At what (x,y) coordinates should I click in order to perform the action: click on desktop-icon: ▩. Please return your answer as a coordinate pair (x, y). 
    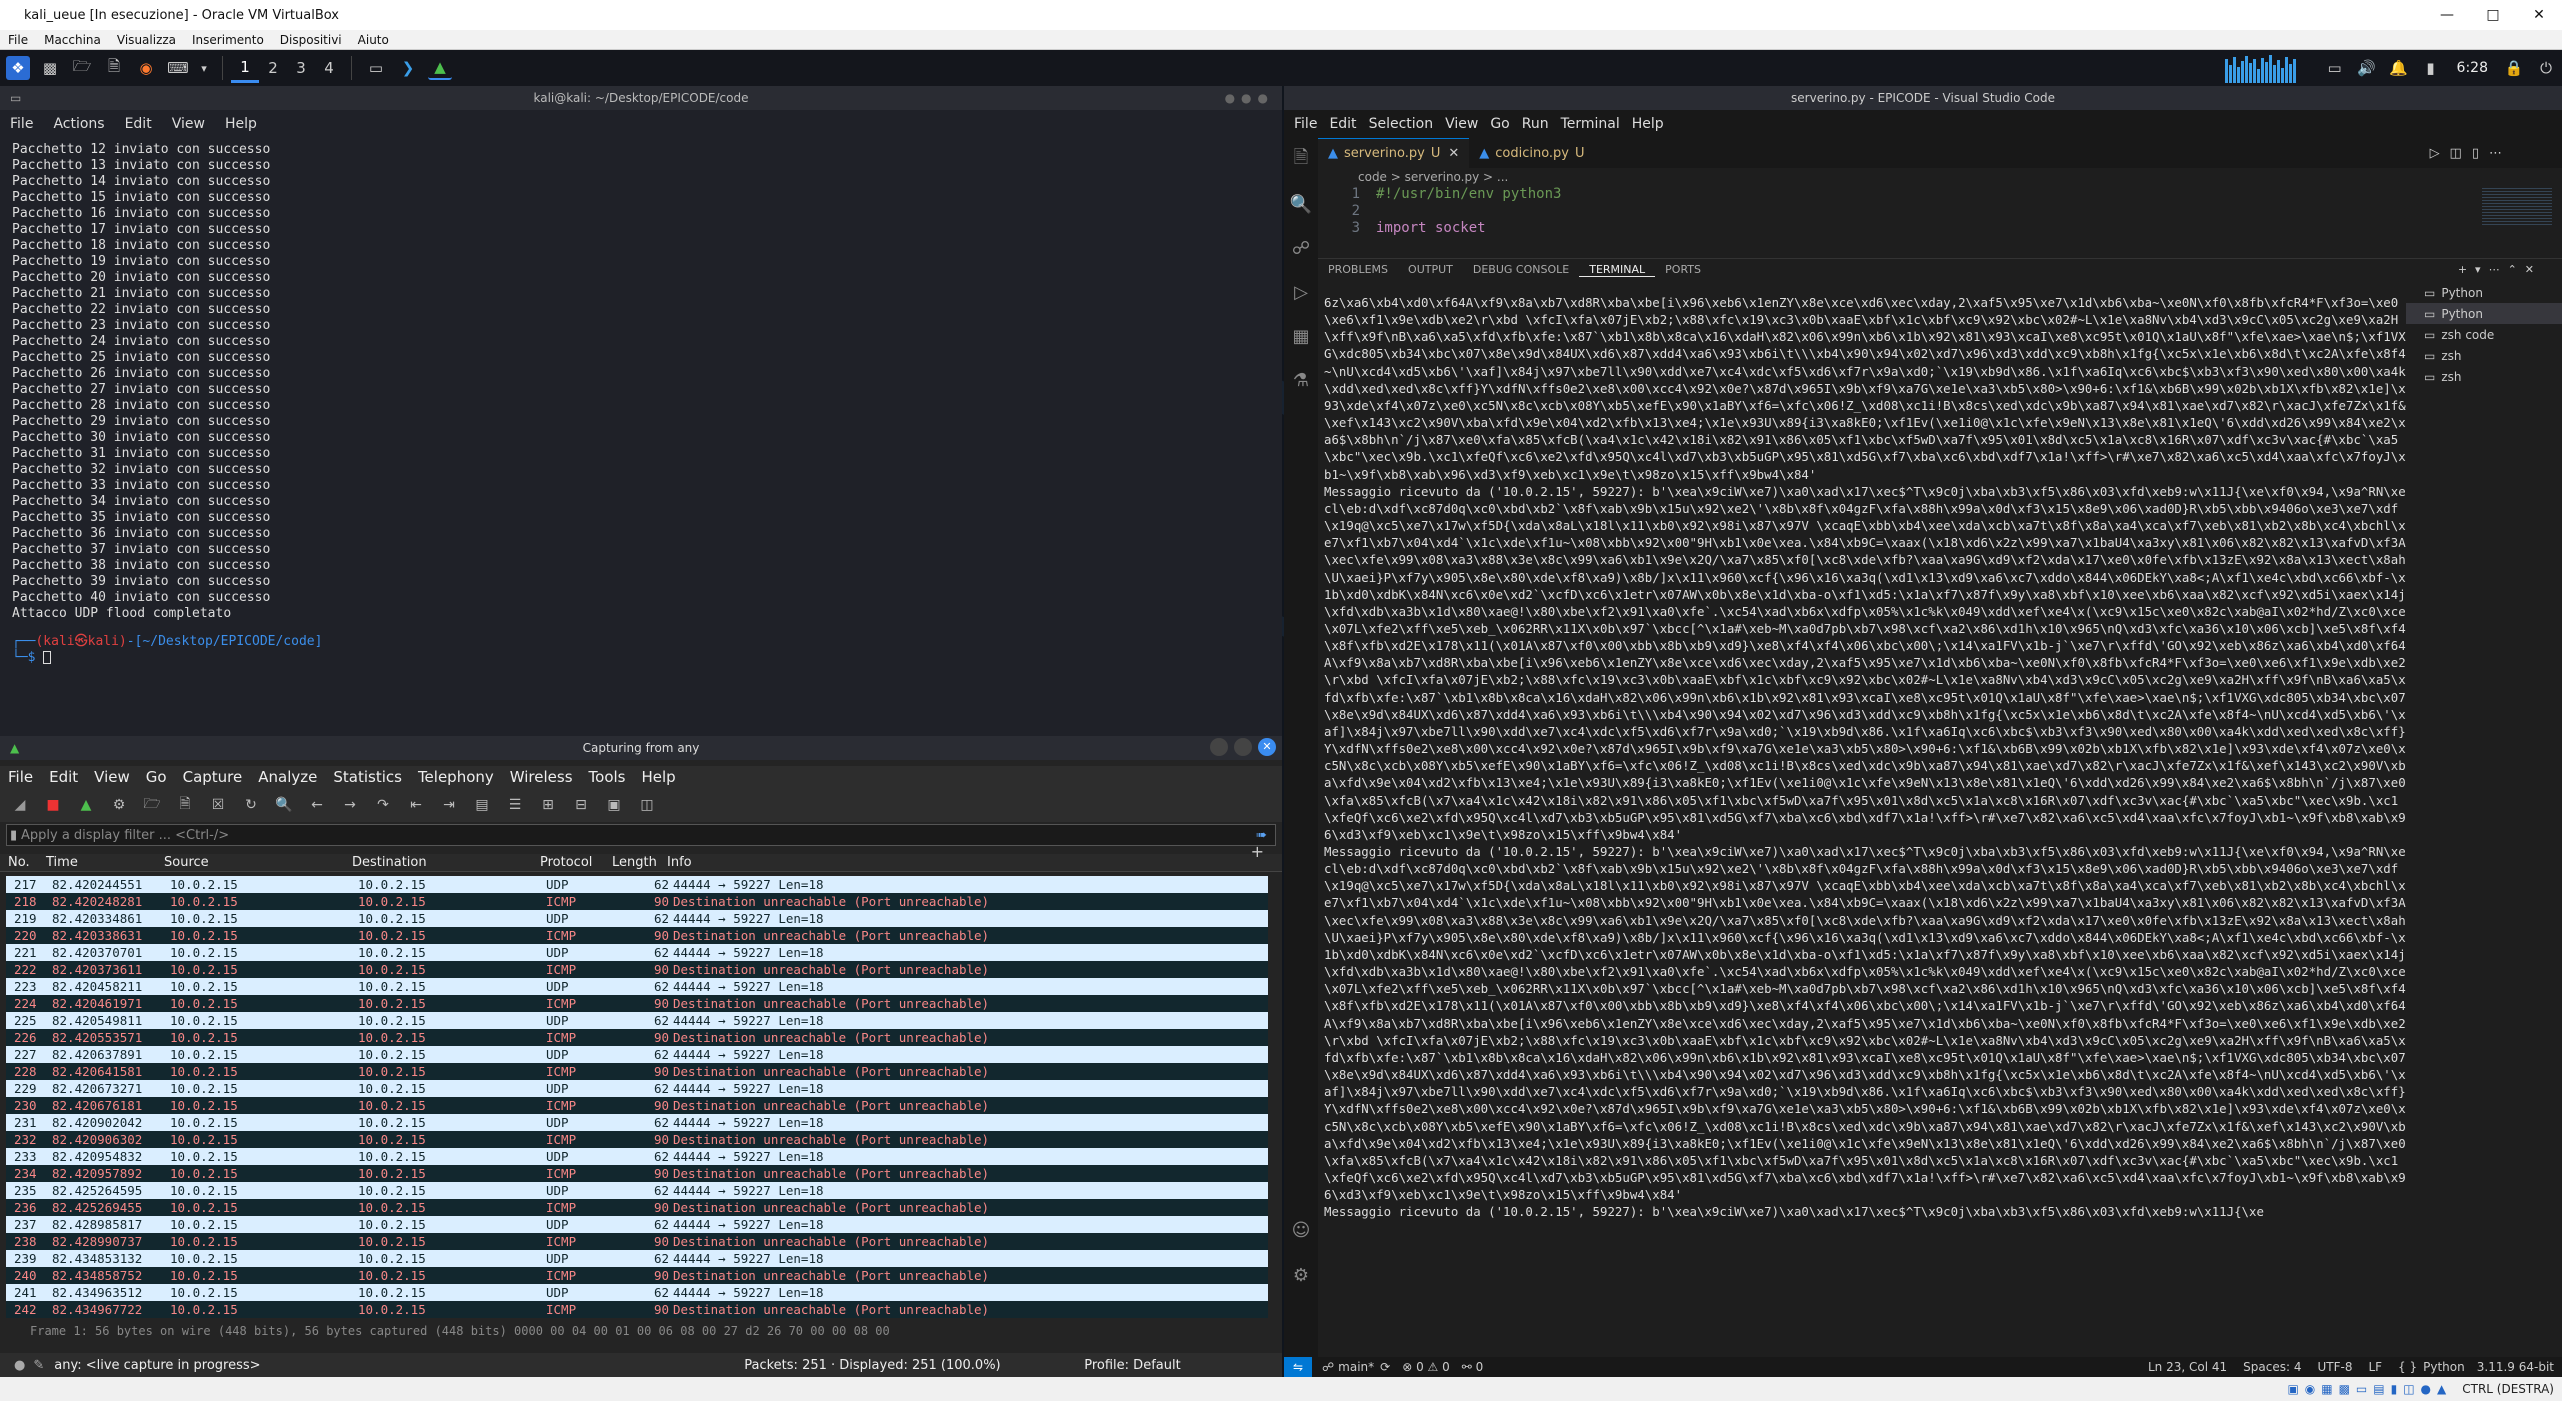
    Looking at the image, I should click on (50, 68).